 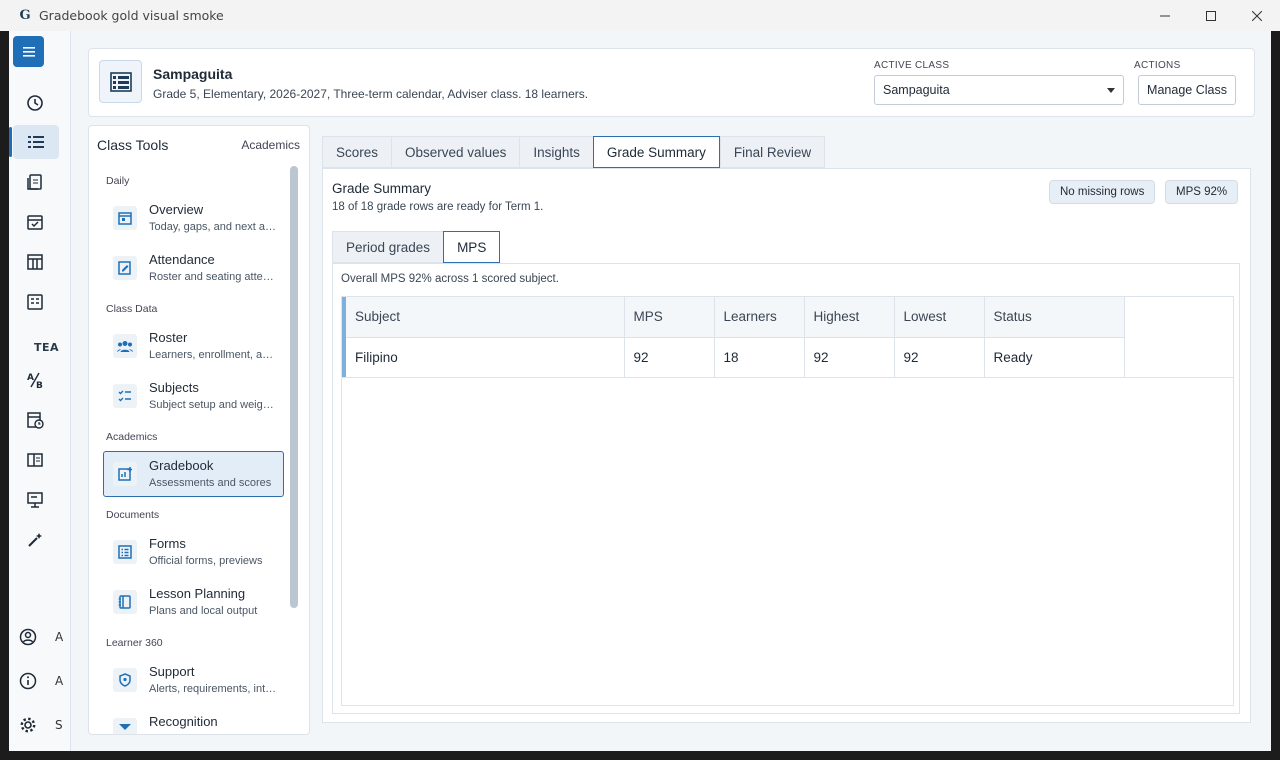 I want to click on nav-item-subtitle: Plans and local output, so click(x=203, y=611).